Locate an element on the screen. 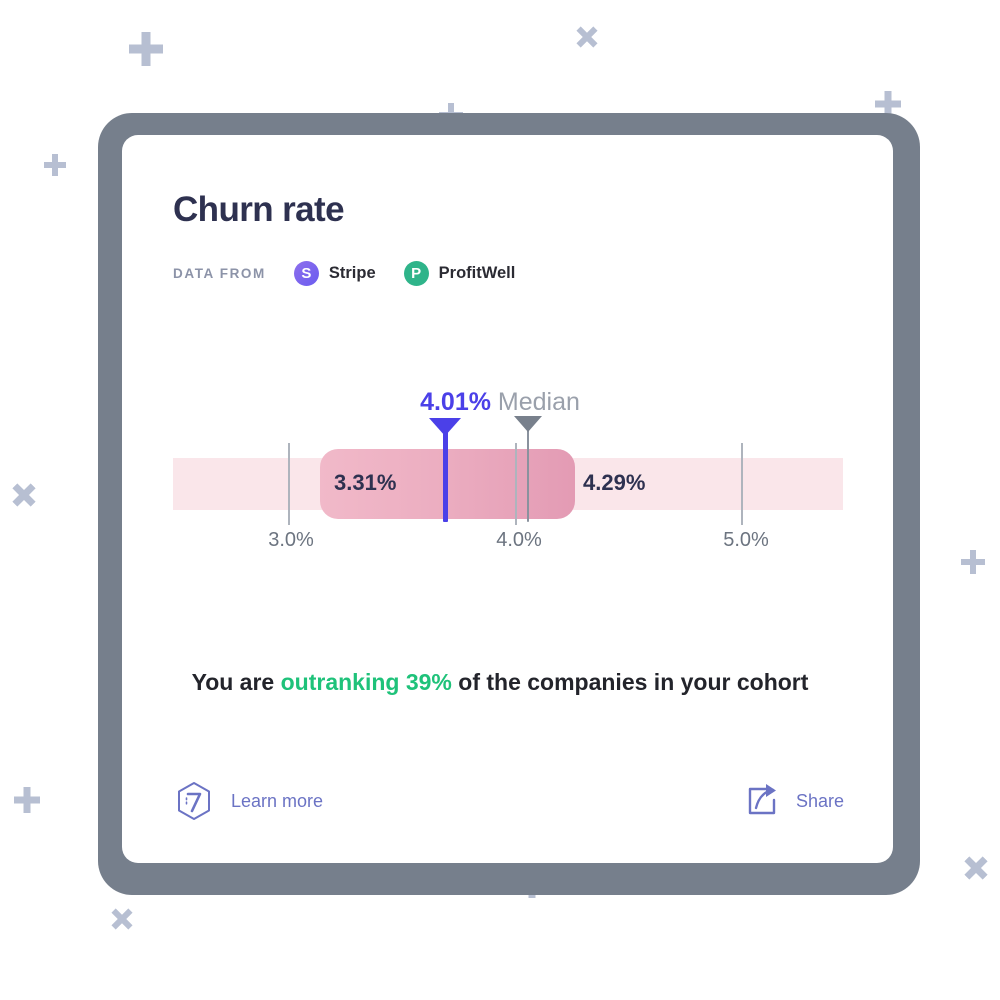 The width and height of the screenshot is (1000, 1000). axis-tick-label: 4.0% is located at coordinates (519, 540).